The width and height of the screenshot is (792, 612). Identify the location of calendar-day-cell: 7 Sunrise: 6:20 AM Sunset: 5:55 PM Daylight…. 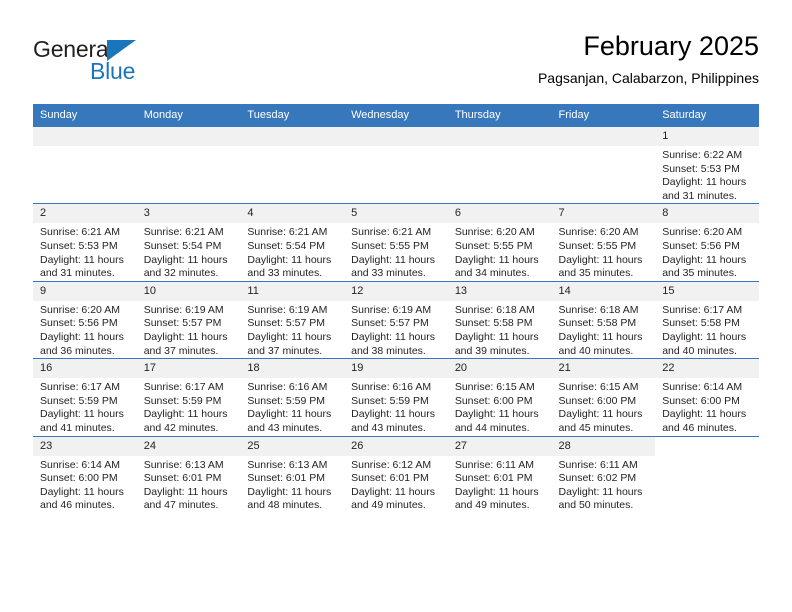
(603, 242).